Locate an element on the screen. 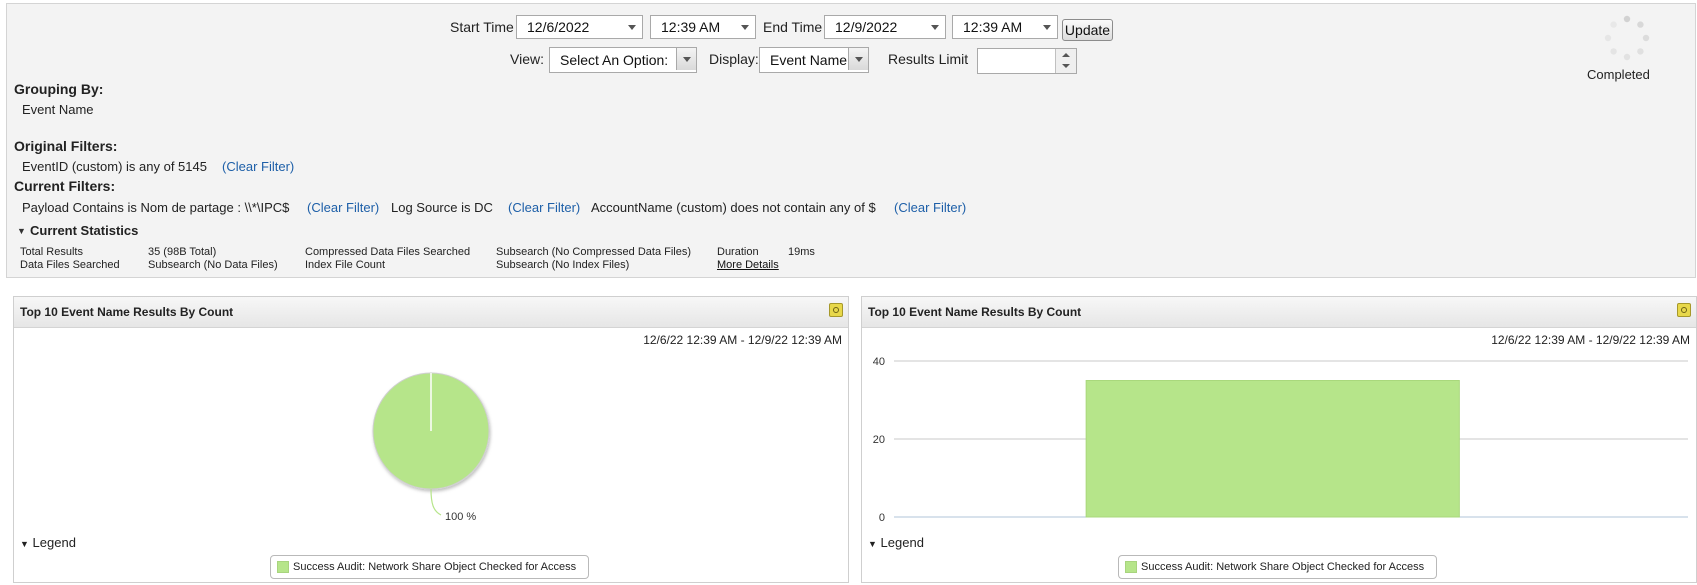  stat-value: Subsearch (No Data Files) is located at coordinates (213, 265).